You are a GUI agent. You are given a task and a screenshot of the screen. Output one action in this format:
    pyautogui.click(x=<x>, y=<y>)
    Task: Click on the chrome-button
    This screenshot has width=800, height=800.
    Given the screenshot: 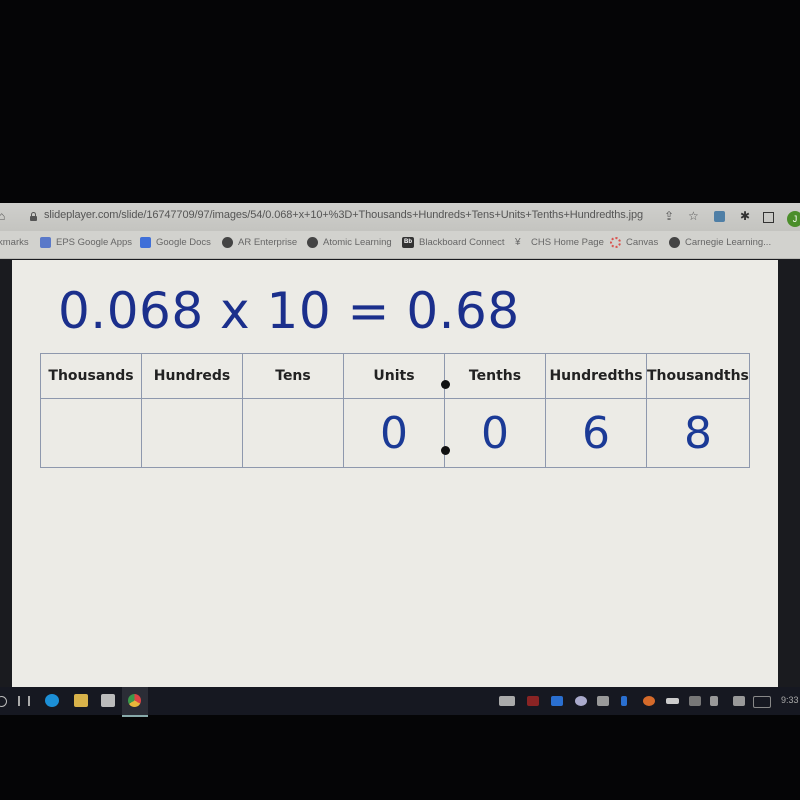 What is the action you would take?
    pyautogui.click(x=135, y=702)
    